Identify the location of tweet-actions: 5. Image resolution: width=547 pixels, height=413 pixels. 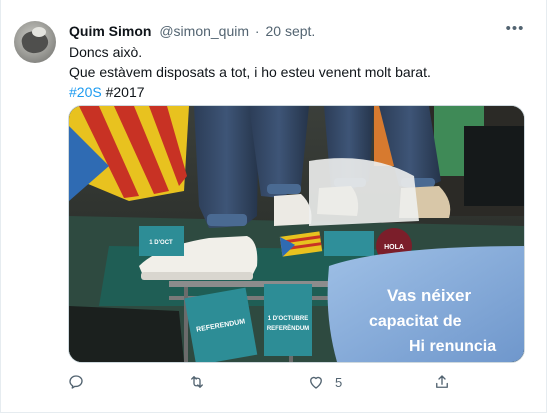
(273, 382).